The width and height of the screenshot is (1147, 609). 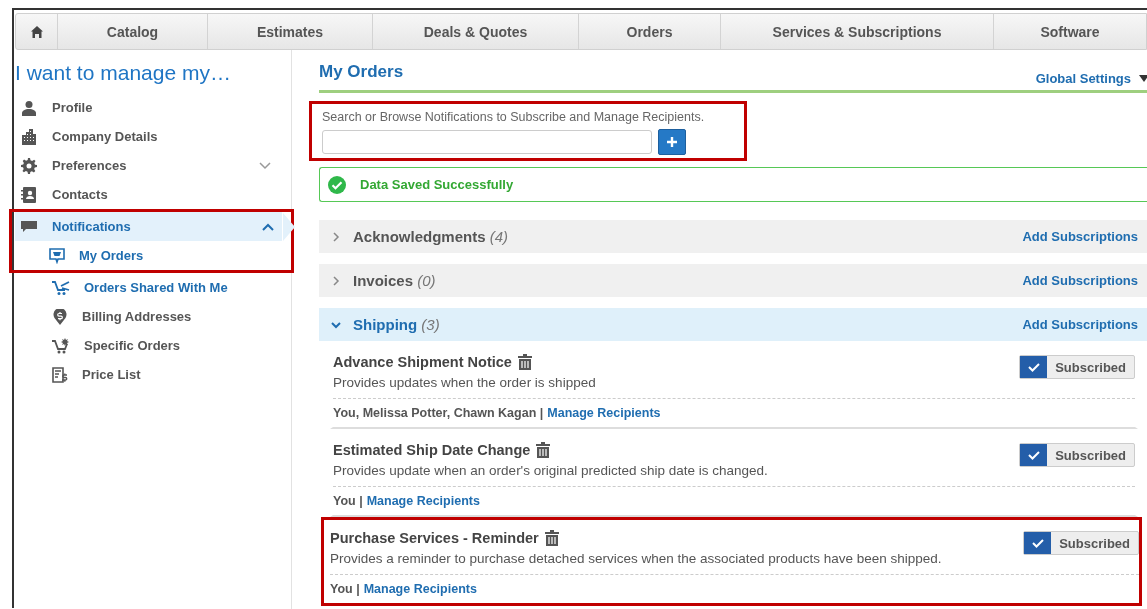 What do you see at coordinates (147, 165) in the screenshot?
I see `sidebar-item: Preferences` at bounding box center [147, 165].